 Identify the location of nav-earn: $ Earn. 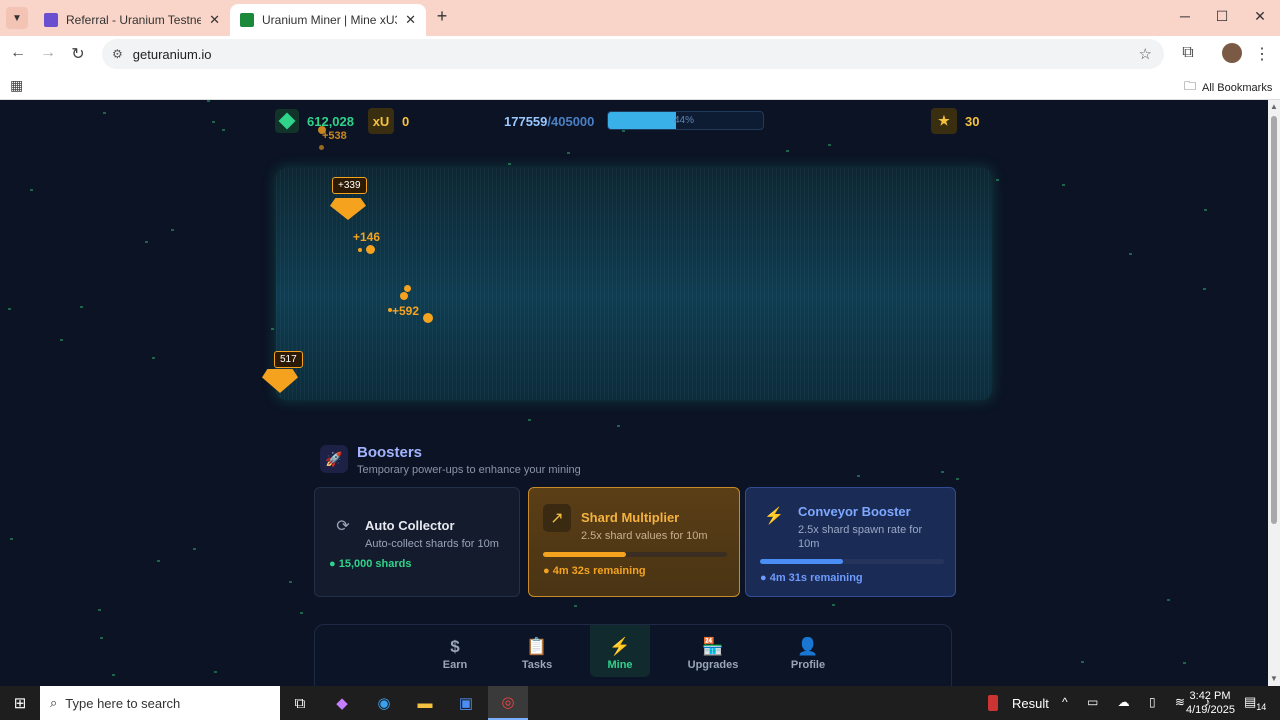
(455, 654).